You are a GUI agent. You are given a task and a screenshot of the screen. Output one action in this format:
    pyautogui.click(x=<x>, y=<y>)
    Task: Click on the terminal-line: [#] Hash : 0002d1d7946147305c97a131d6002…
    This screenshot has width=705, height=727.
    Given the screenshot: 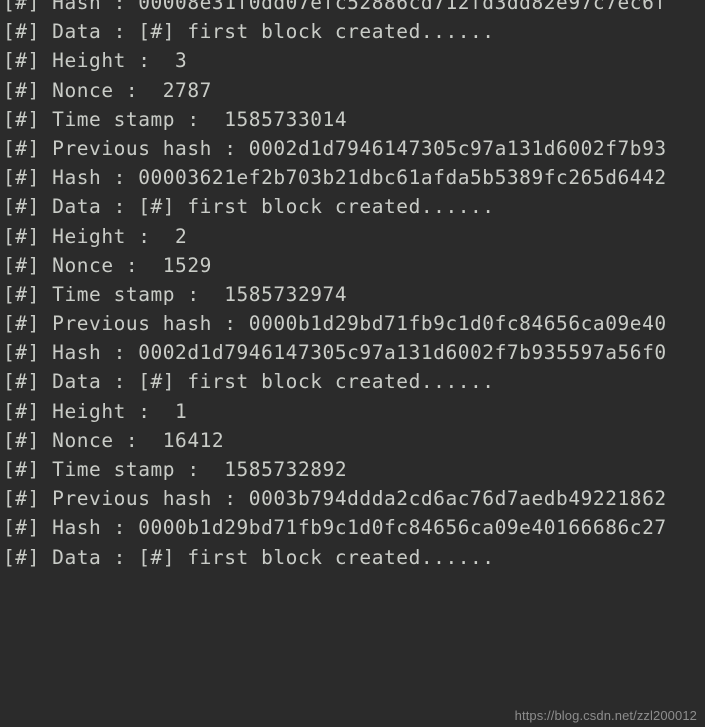 What is the action you would take?
    pyautogui.click(x=335, y=353)
    